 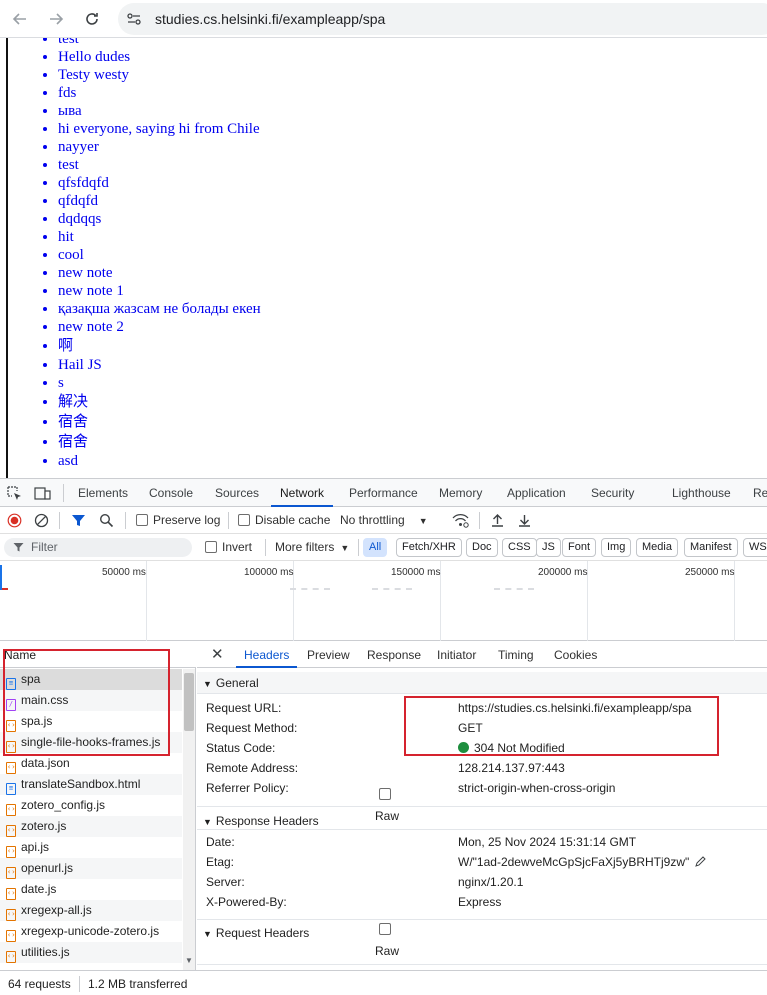 What do you see at coordinates (189, 702) in the screenshot?
I see `scrollbar-thumb` at bounding box center [189, 702].